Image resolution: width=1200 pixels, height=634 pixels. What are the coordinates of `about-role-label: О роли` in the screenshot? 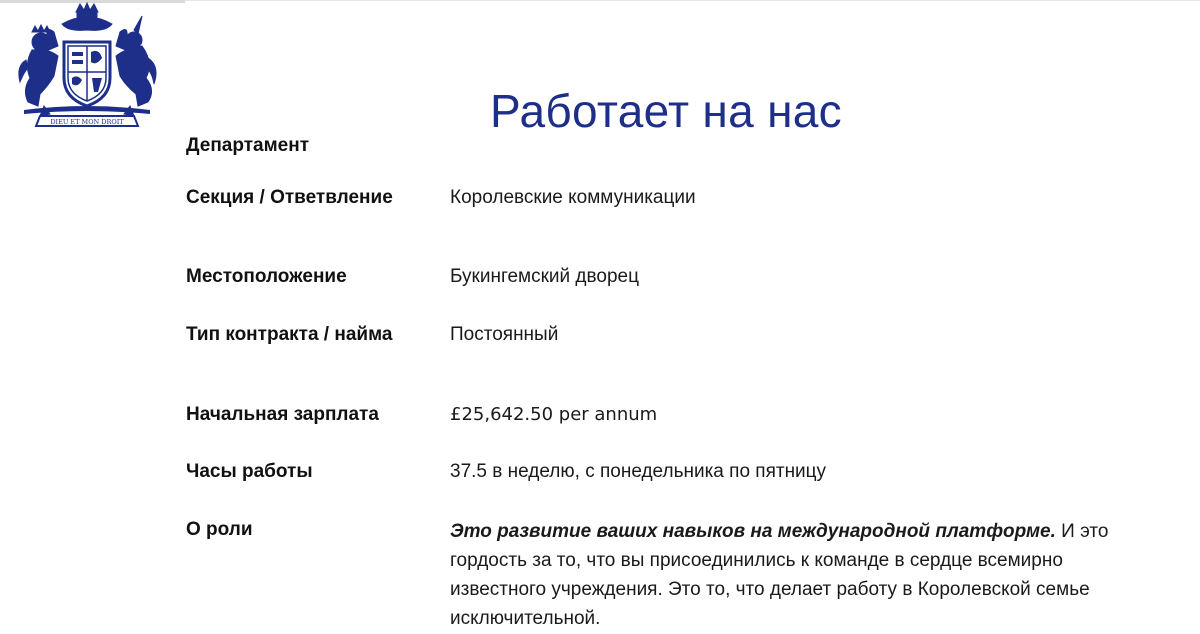 It's located at (219, 529).